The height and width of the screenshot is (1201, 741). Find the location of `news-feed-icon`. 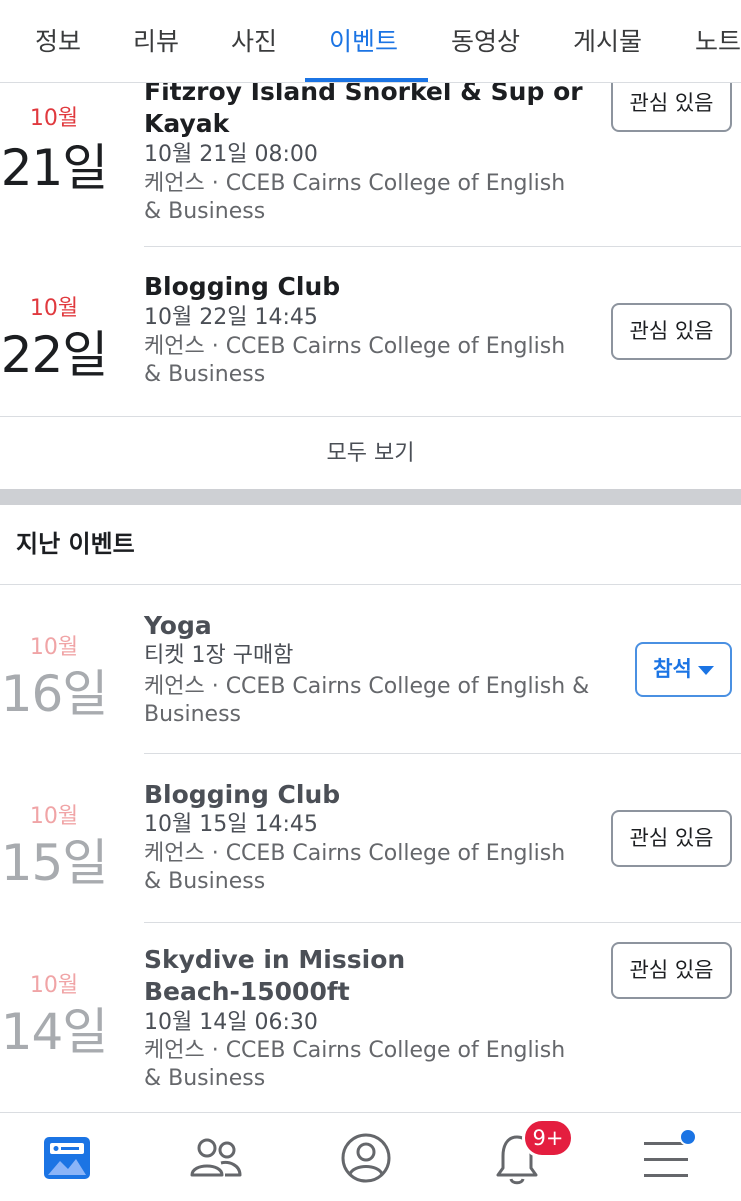

news-feed-icon is located at coordinates (67, 1158).